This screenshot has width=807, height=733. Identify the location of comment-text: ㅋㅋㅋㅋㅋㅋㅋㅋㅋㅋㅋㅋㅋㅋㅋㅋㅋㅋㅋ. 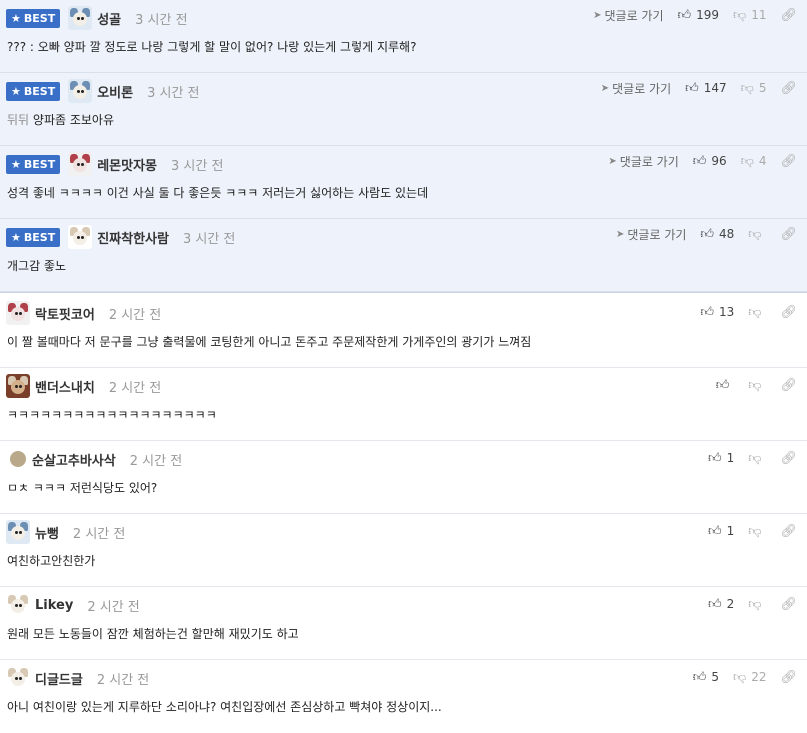
(112, 415).